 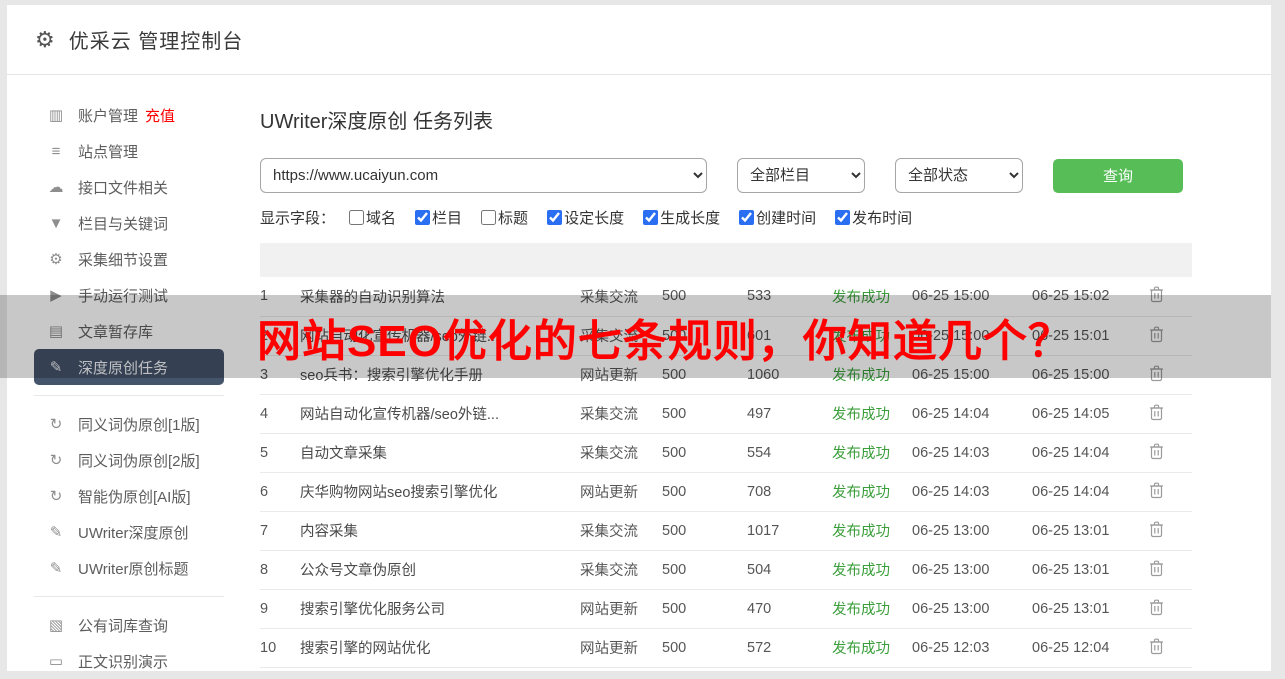 What do you see at coordinates (504, 217) in the screenshot?
I see `field-checkbox: 标题` at bounding box center [504, 217].